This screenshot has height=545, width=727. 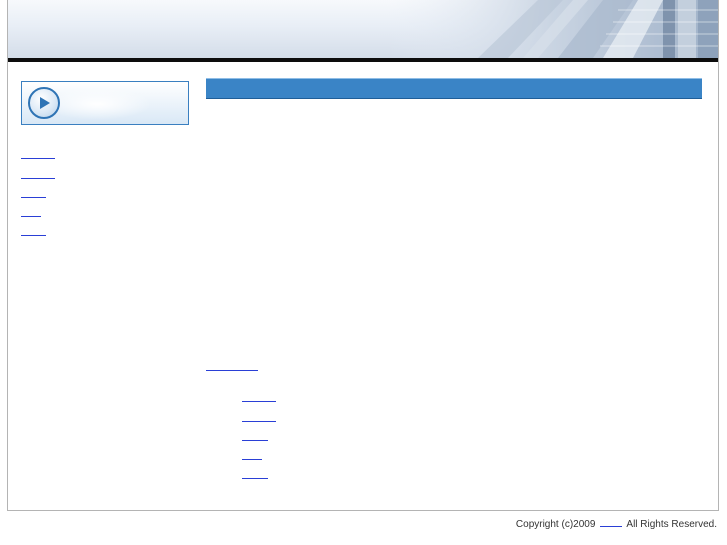 What do you see at coordinates (671, 524) in the screenshot?
I see `rights-text: All Rights Reserved.` at bounding box center [671, 524].